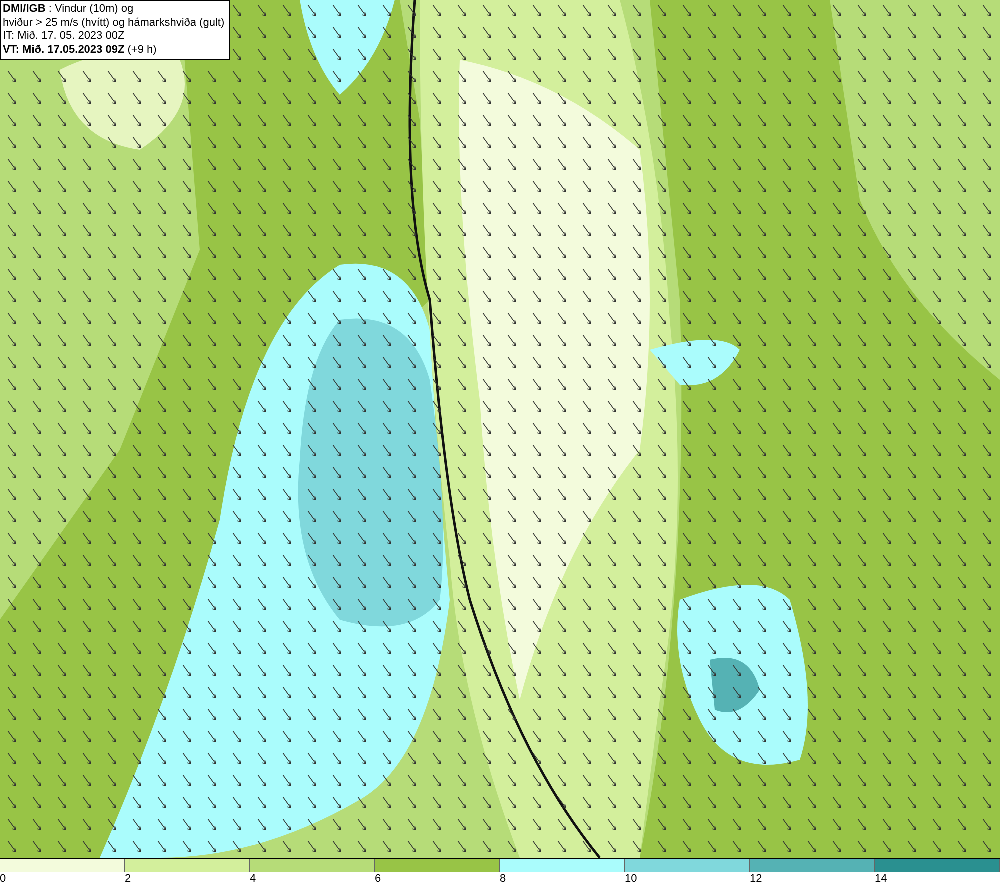 This screenshot has height=887, width=1000. Describe the element at coordinates (3, 879) in the screenshot. I see `legend-label: 0` at that location.